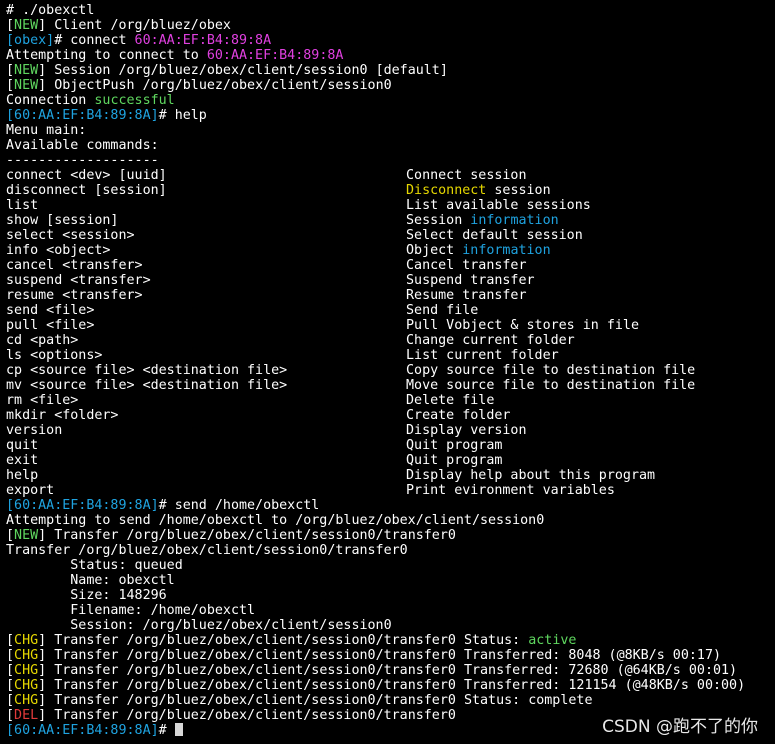 The height and width of the screenshot is (744, 775). I want to click on command-name: connect <dev> [uuid], so click(86, 175).